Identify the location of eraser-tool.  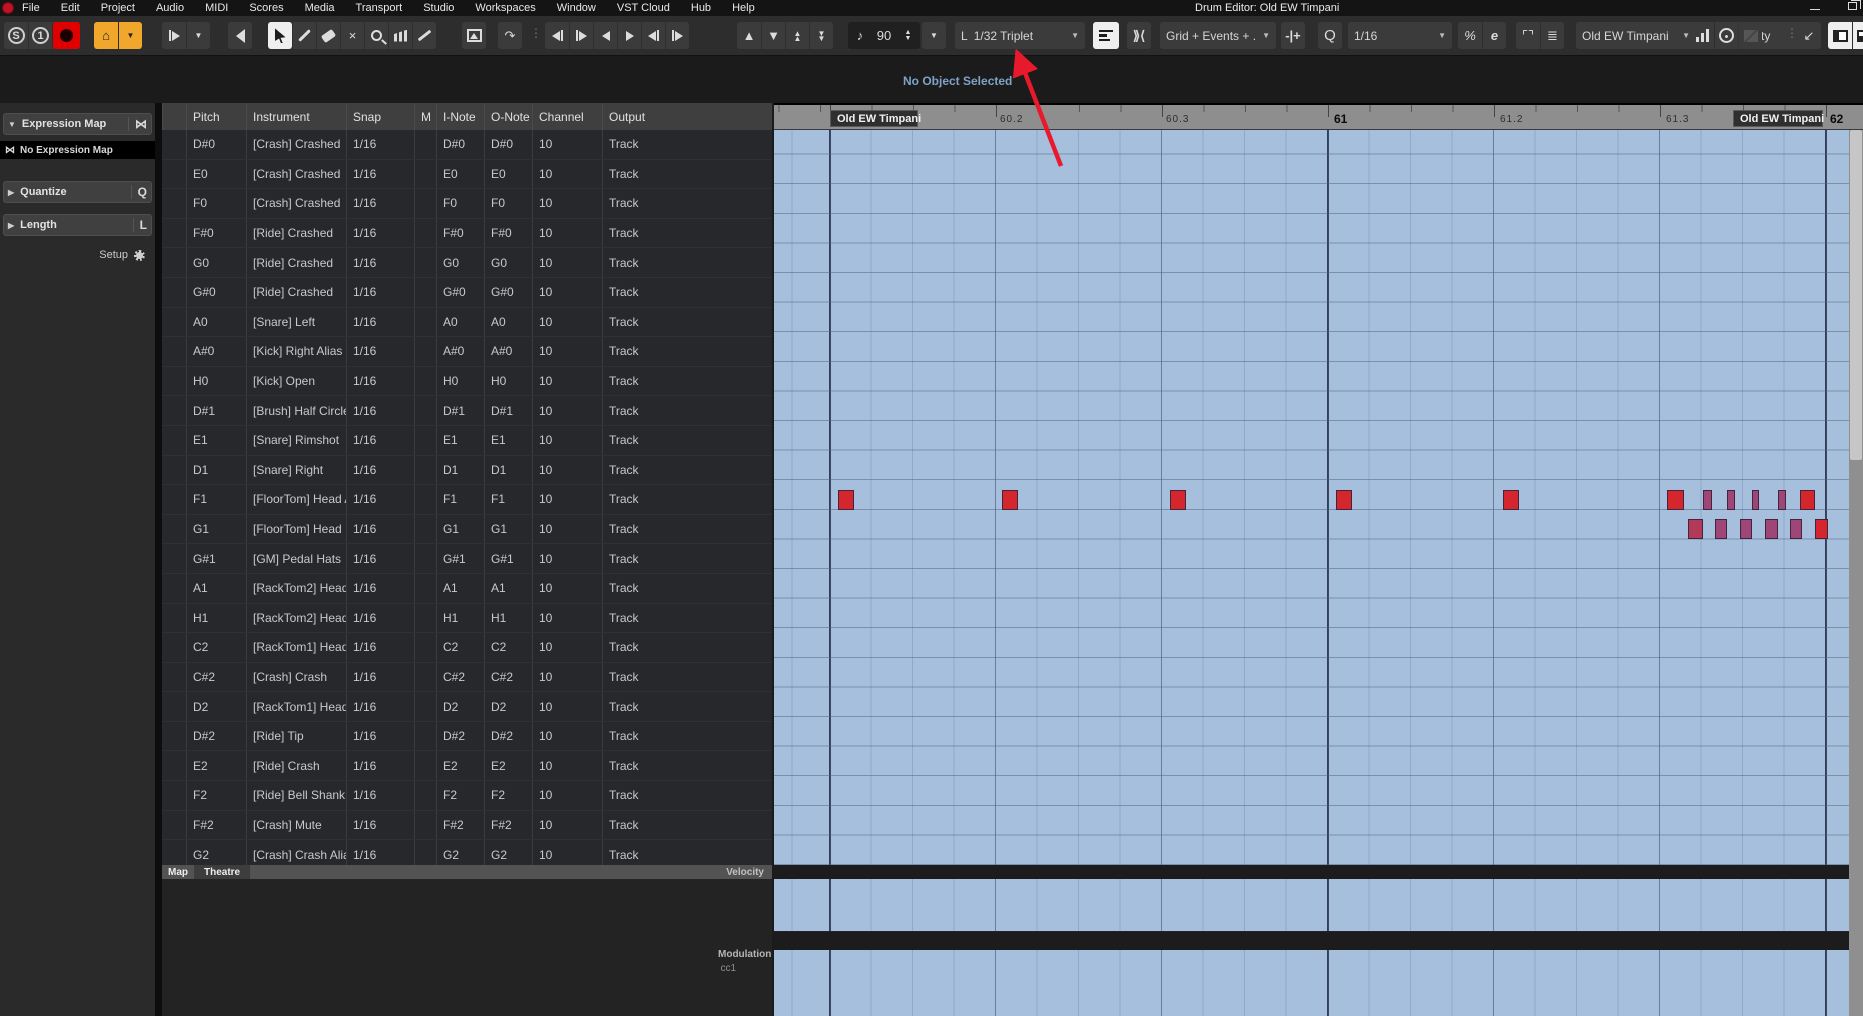
(328, 35).